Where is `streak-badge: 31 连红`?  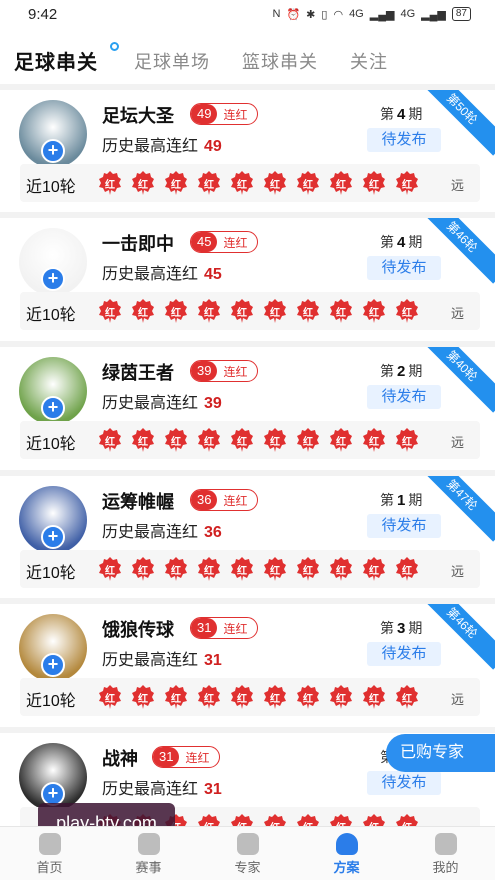
streak-badge: 31 连红 is located at coordinates (224, 628).